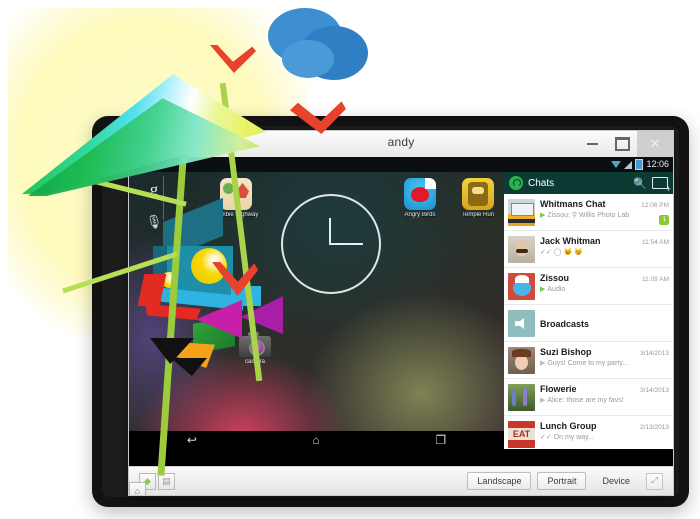 The image size is (700, 519). Describe the element at coordinates (661, 185) in the screenshot. I see `new-chat-icon` at that location.